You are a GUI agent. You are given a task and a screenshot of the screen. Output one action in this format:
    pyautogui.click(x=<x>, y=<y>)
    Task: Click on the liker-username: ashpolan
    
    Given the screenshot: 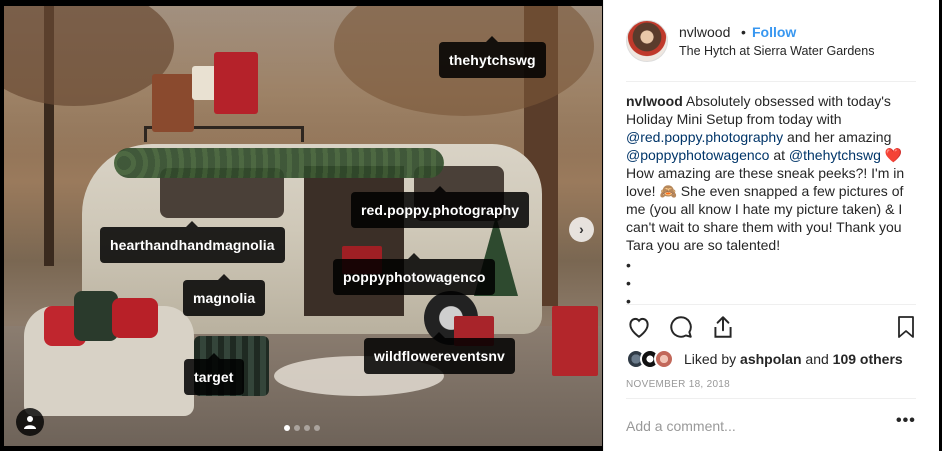 What is the action you would take?
    pyautogui.click(x=770, y=359)
    